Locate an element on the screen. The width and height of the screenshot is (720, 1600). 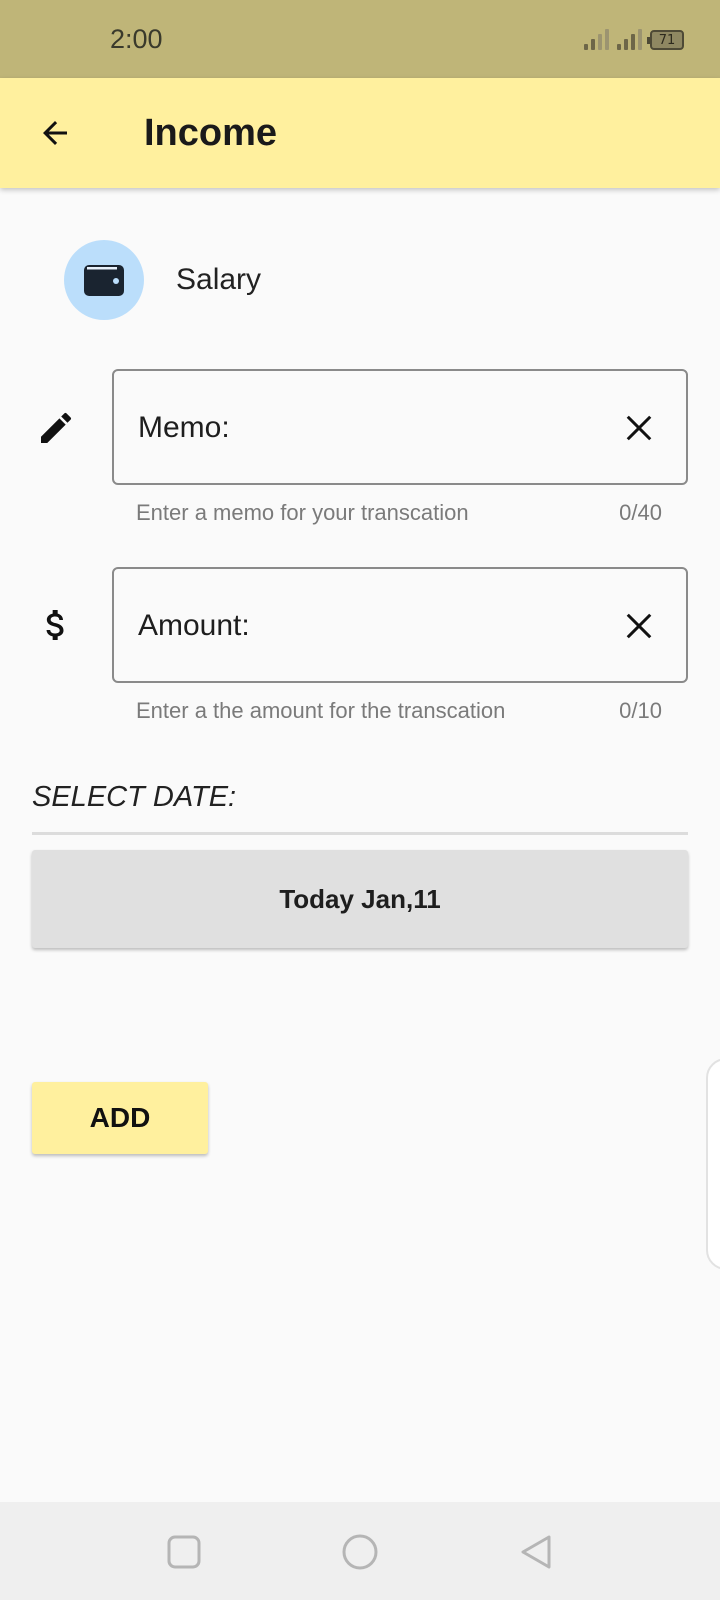
status-icons: 71 is located at coordinates (634, 39).